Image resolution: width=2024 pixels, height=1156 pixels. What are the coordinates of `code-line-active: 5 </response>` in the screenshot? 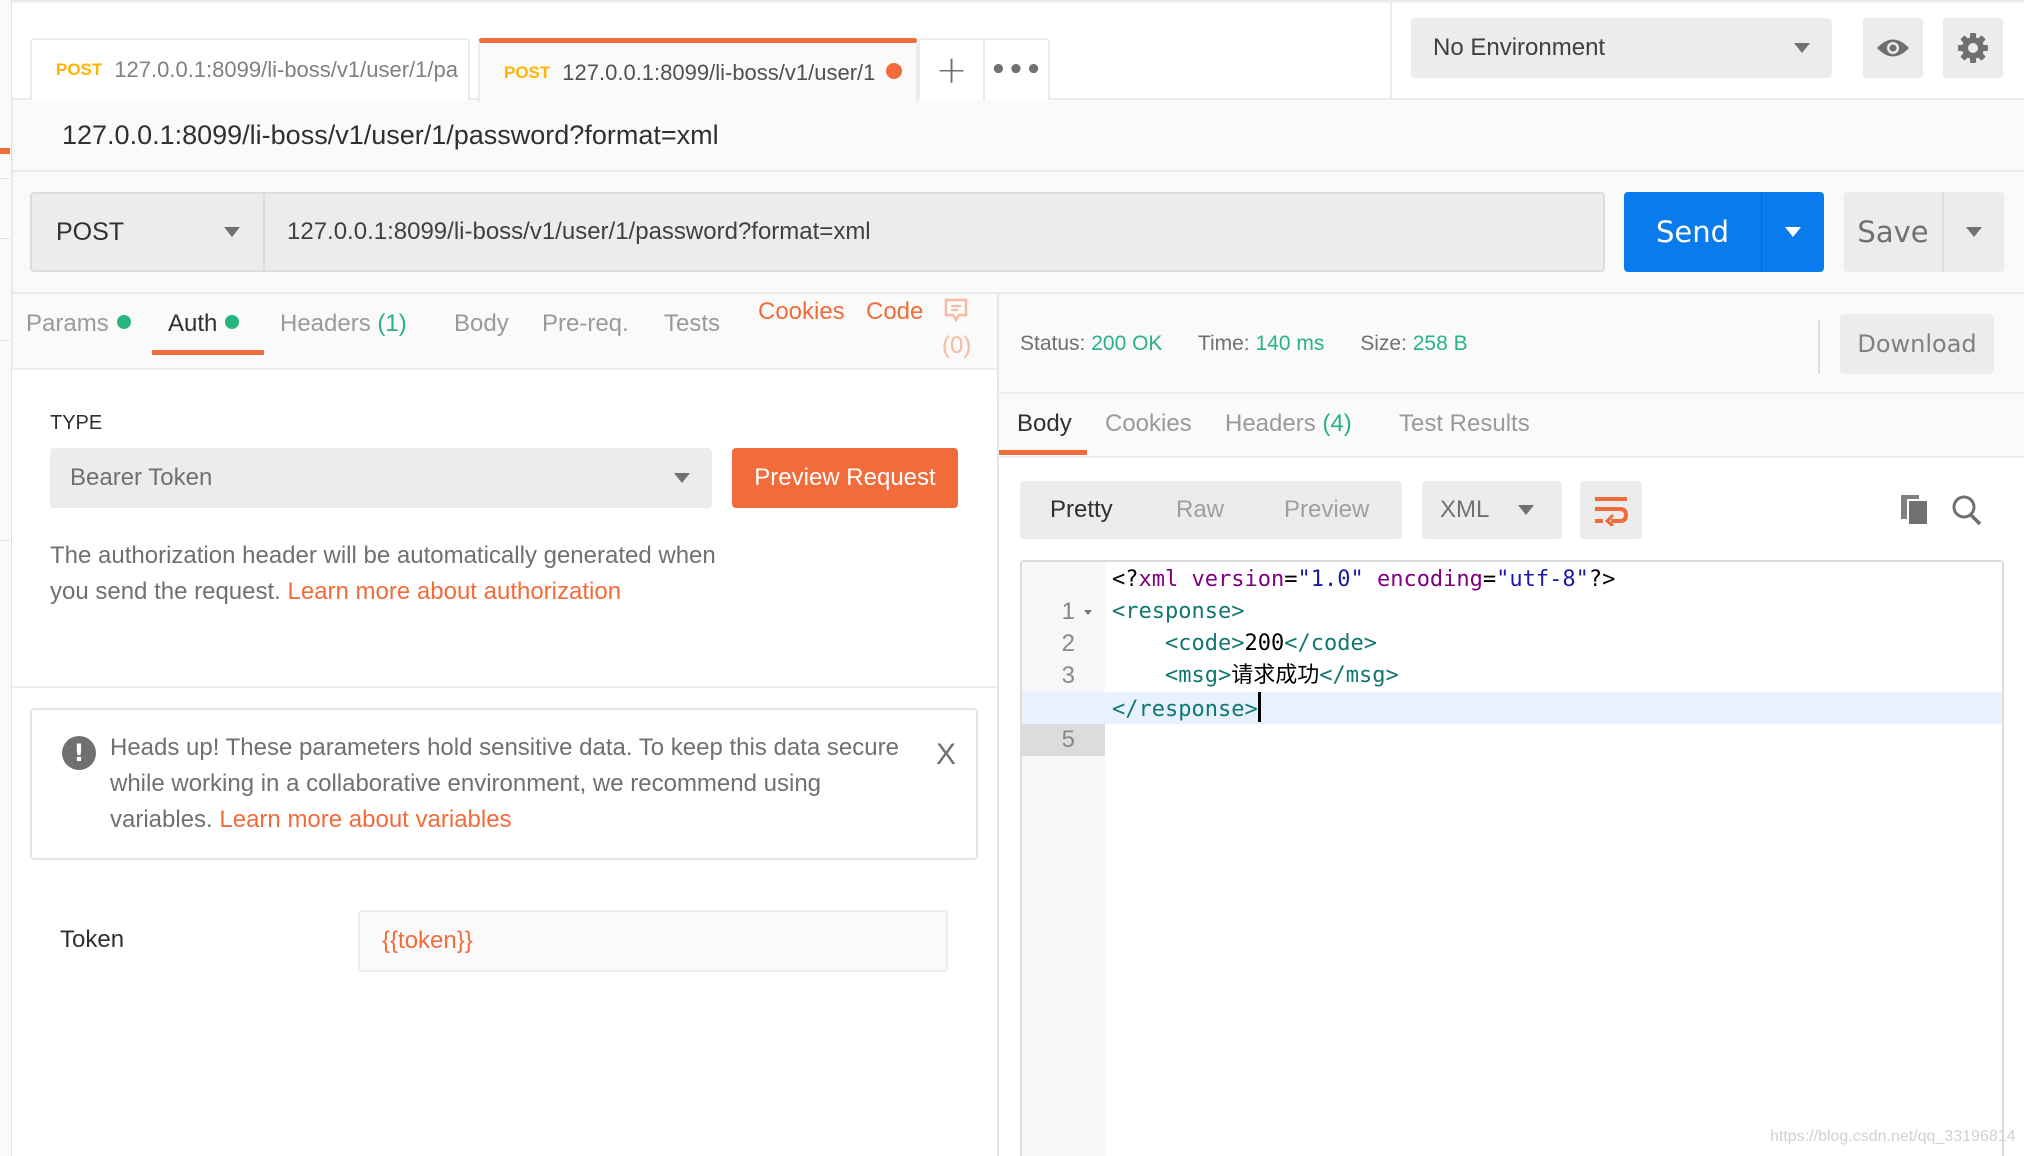 It's located at (1512, 724).